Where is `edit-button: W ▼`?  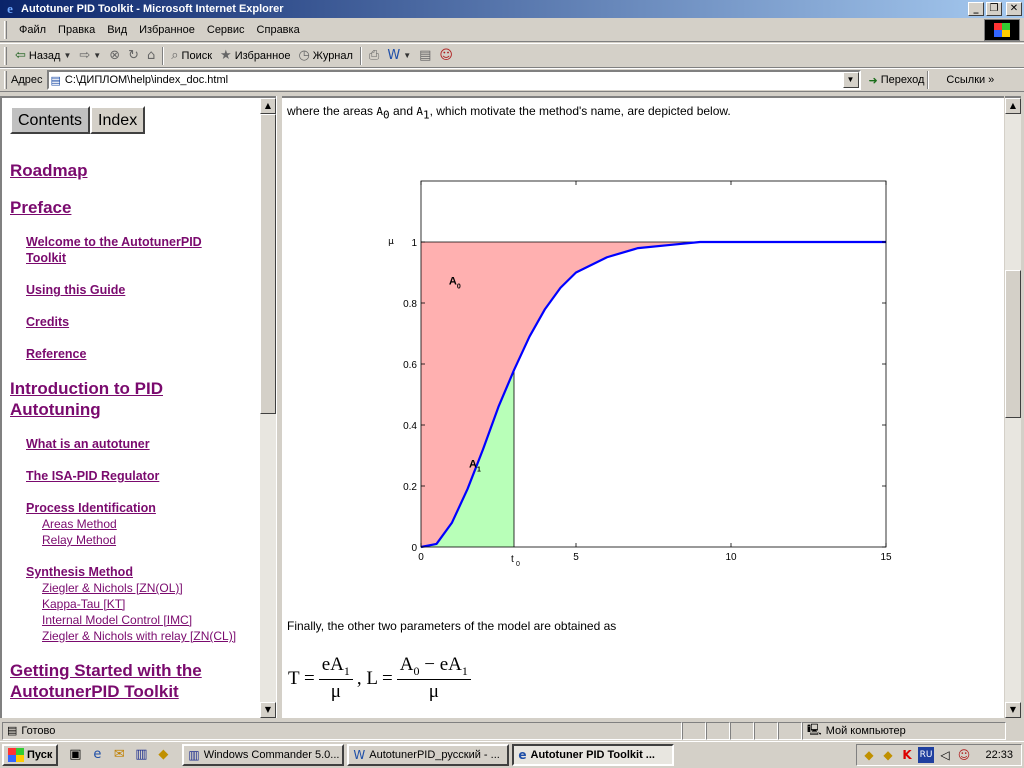 edit-button: W ▼ is located at coordinates (399, 56).